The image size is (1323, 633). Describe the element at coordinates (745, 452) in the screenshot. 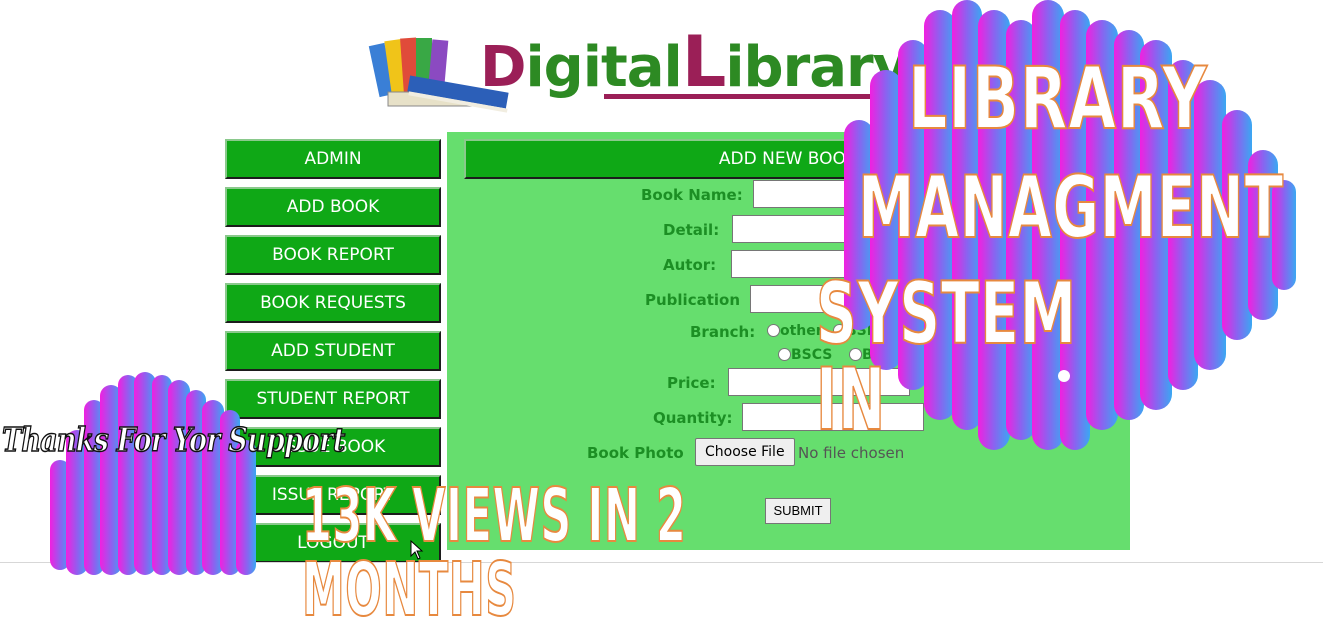

I see `choose-file-button: Choose File` at that location.